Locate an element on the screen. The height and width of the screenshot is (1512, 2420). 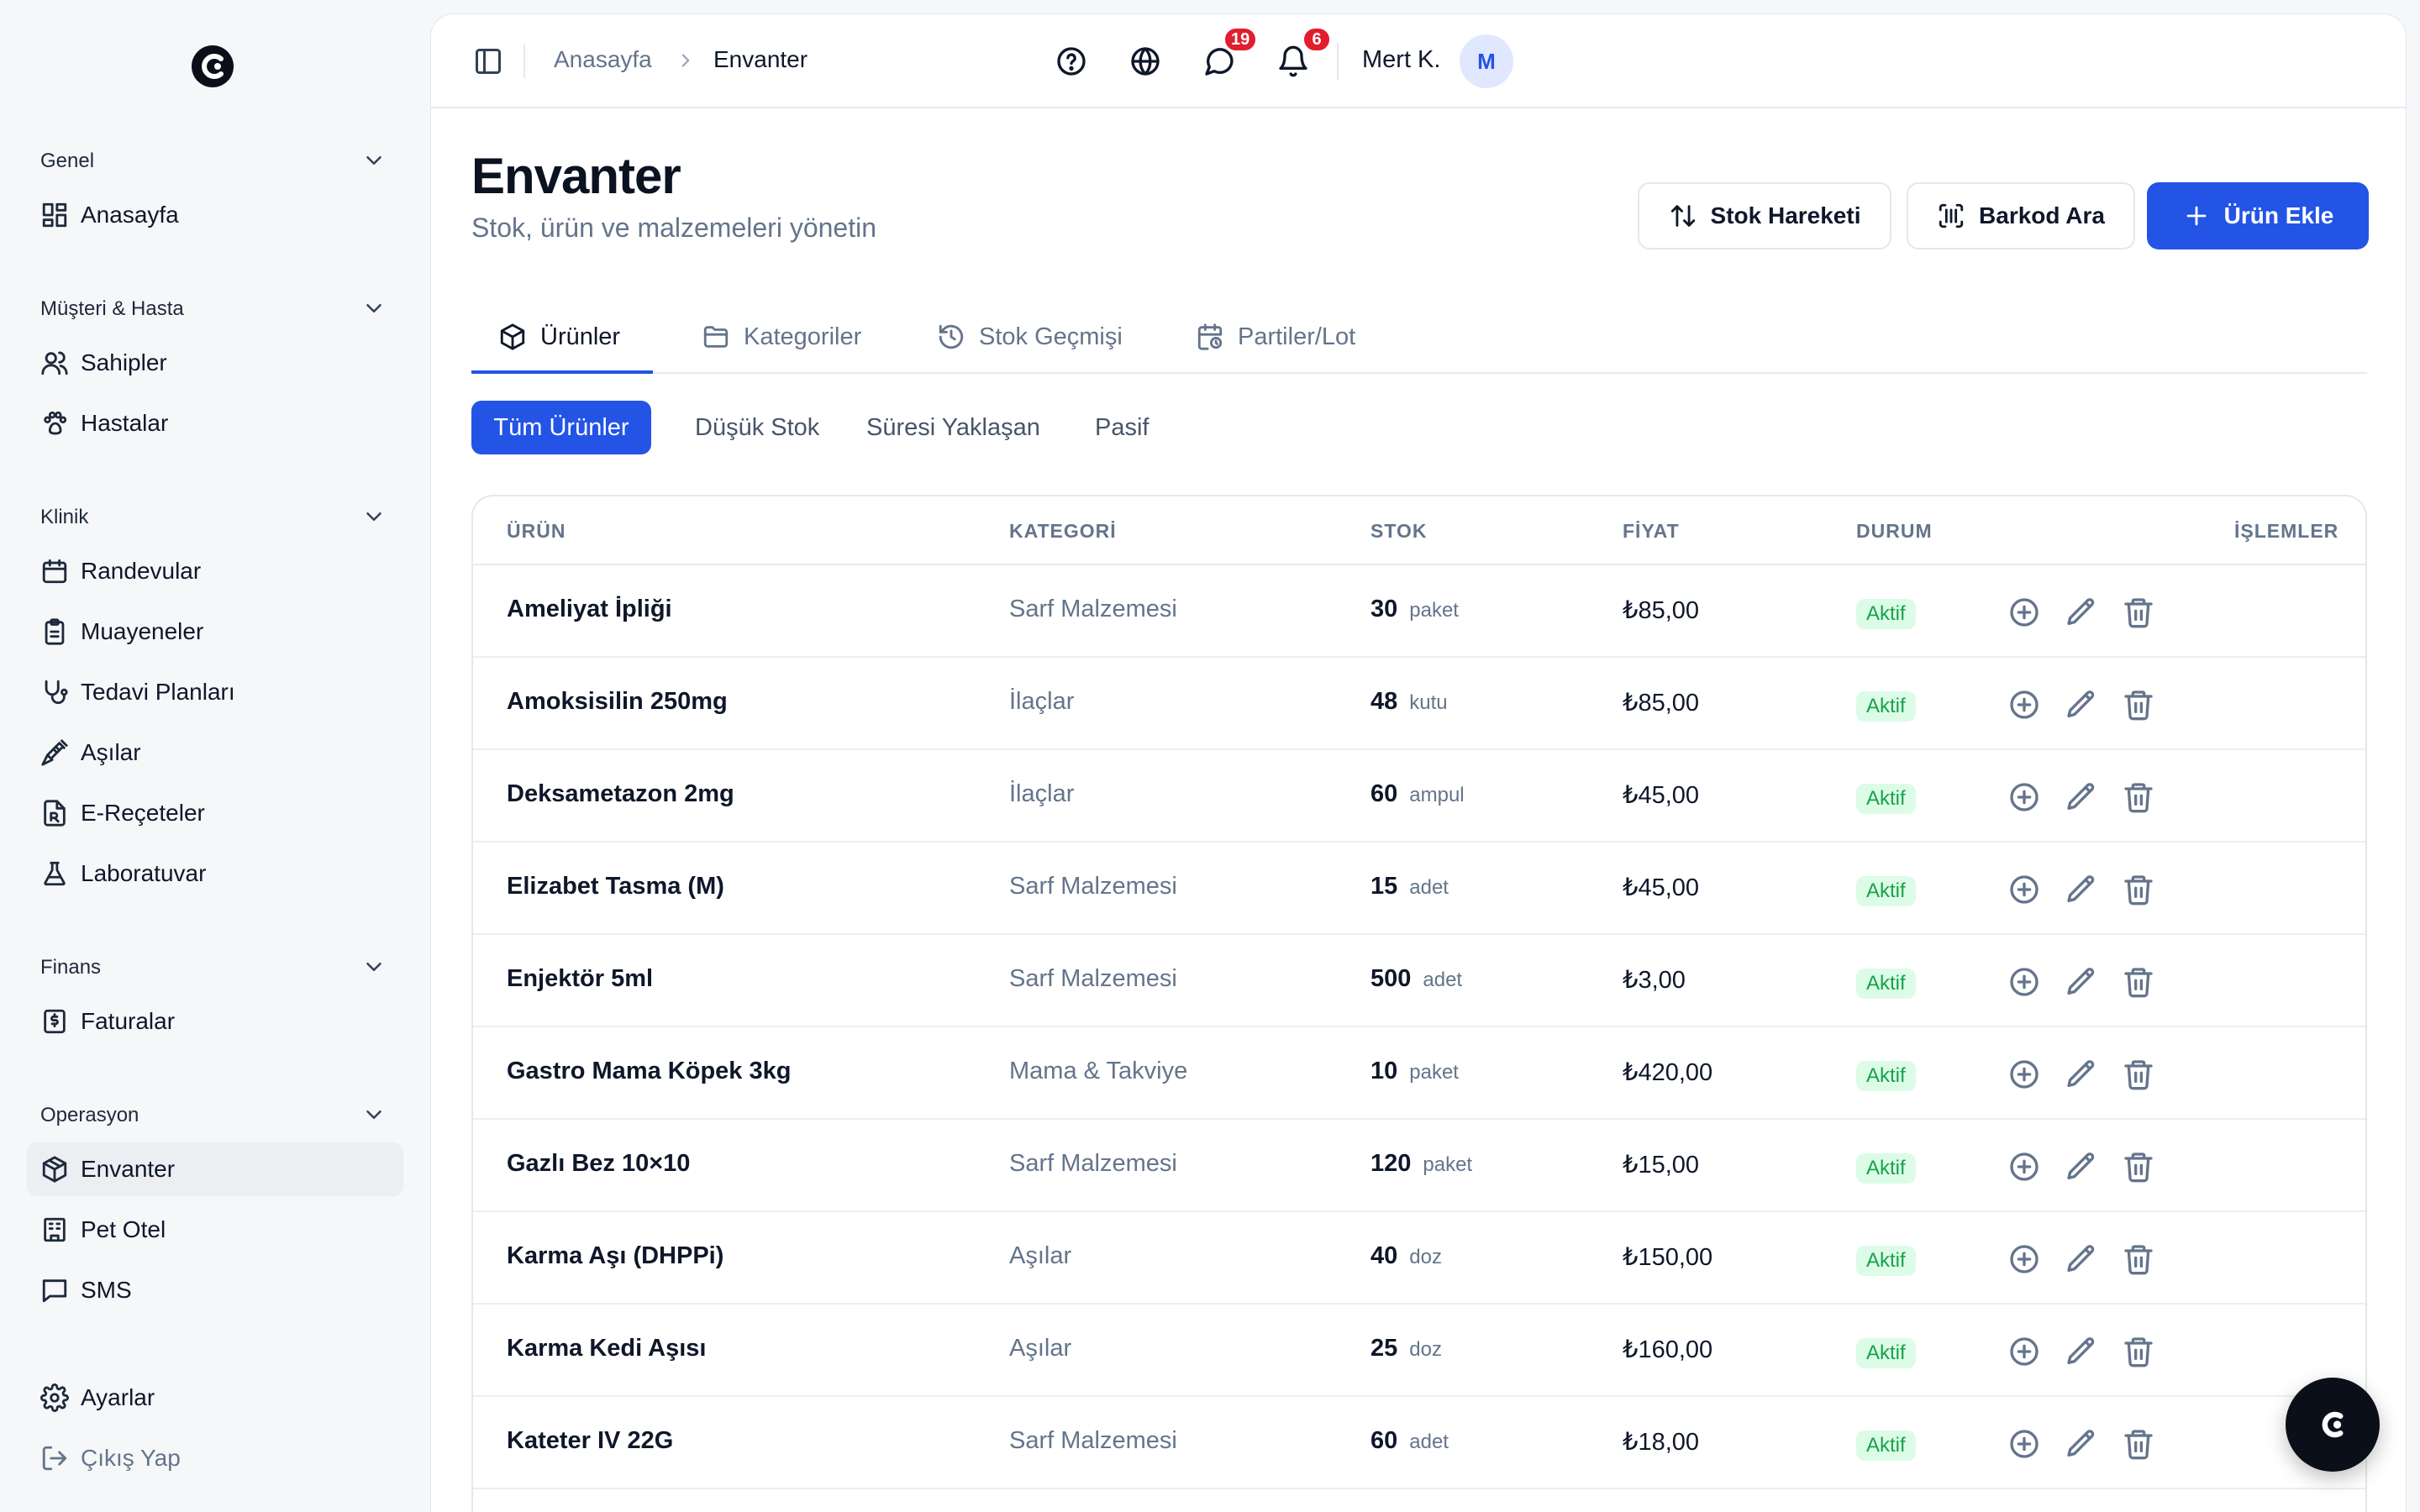
tab-urunler: Ürünler is located at coordinates (559, 337).